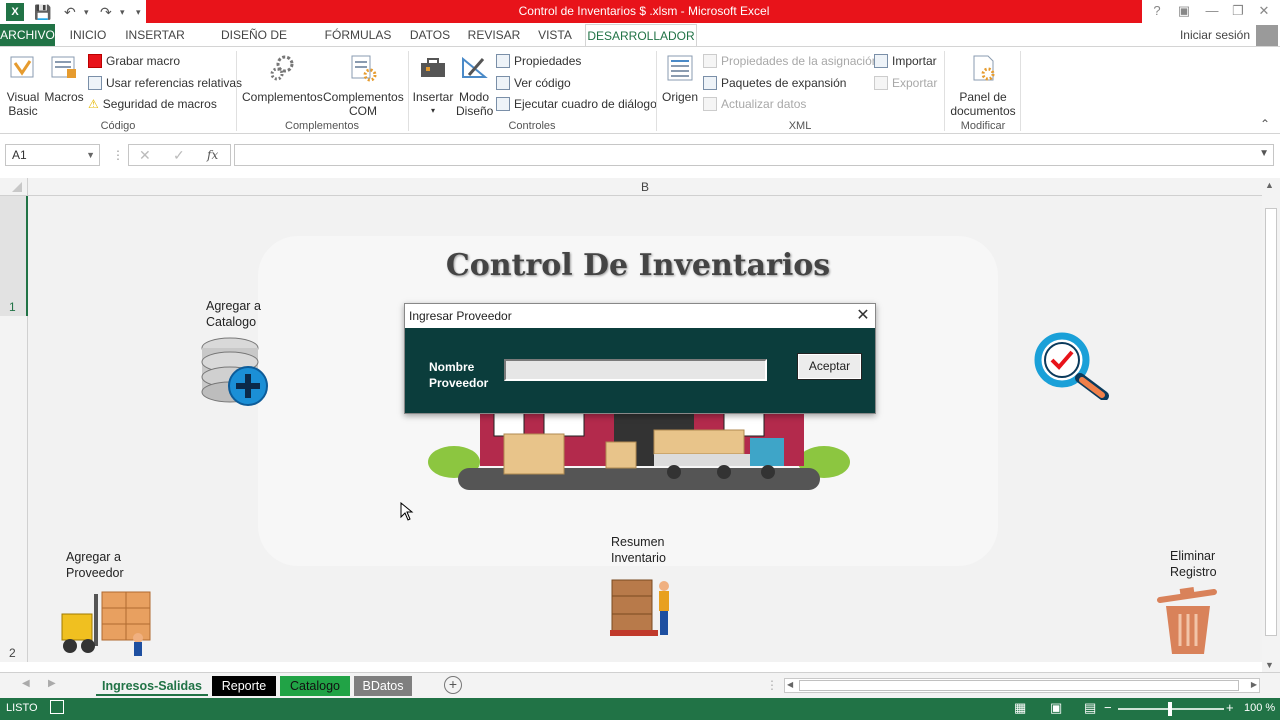 The height and width of the screenshot is (720, 1280). Describe the element at coordinates (1020, 708) in the screenshot. I see `normal-view-icon: ▦` at that location.